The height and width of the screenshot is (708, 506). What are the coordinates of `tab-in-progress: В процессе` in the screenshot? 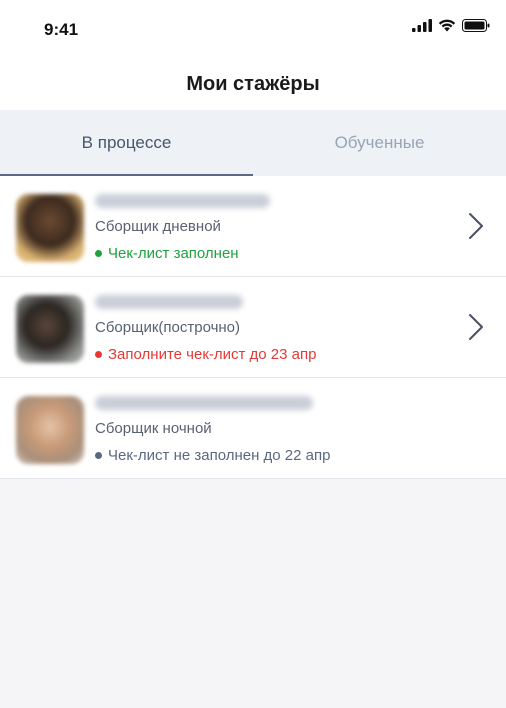 It's located at (126, 143).